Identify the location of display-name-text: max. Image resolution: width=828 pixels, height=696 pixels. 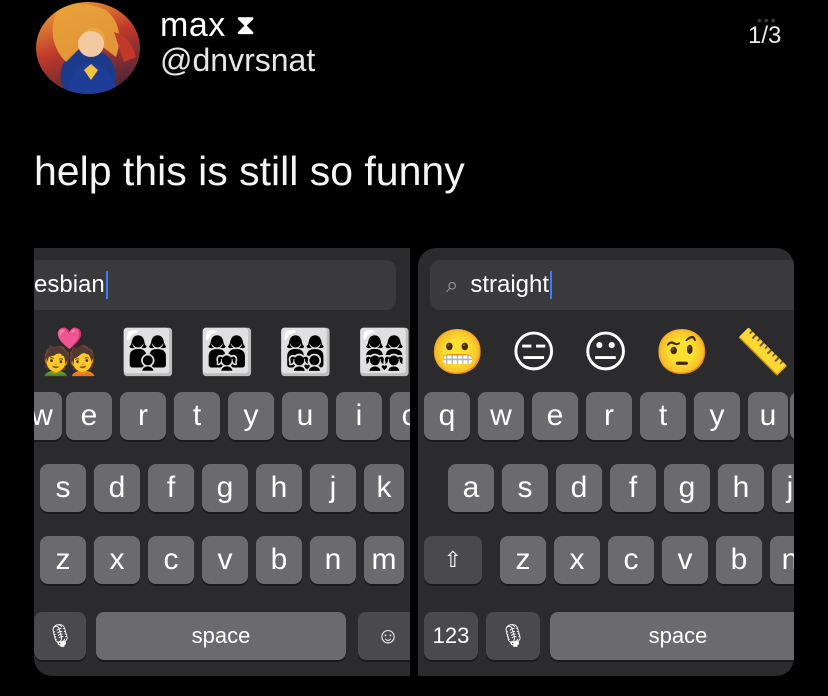
(193, 25).